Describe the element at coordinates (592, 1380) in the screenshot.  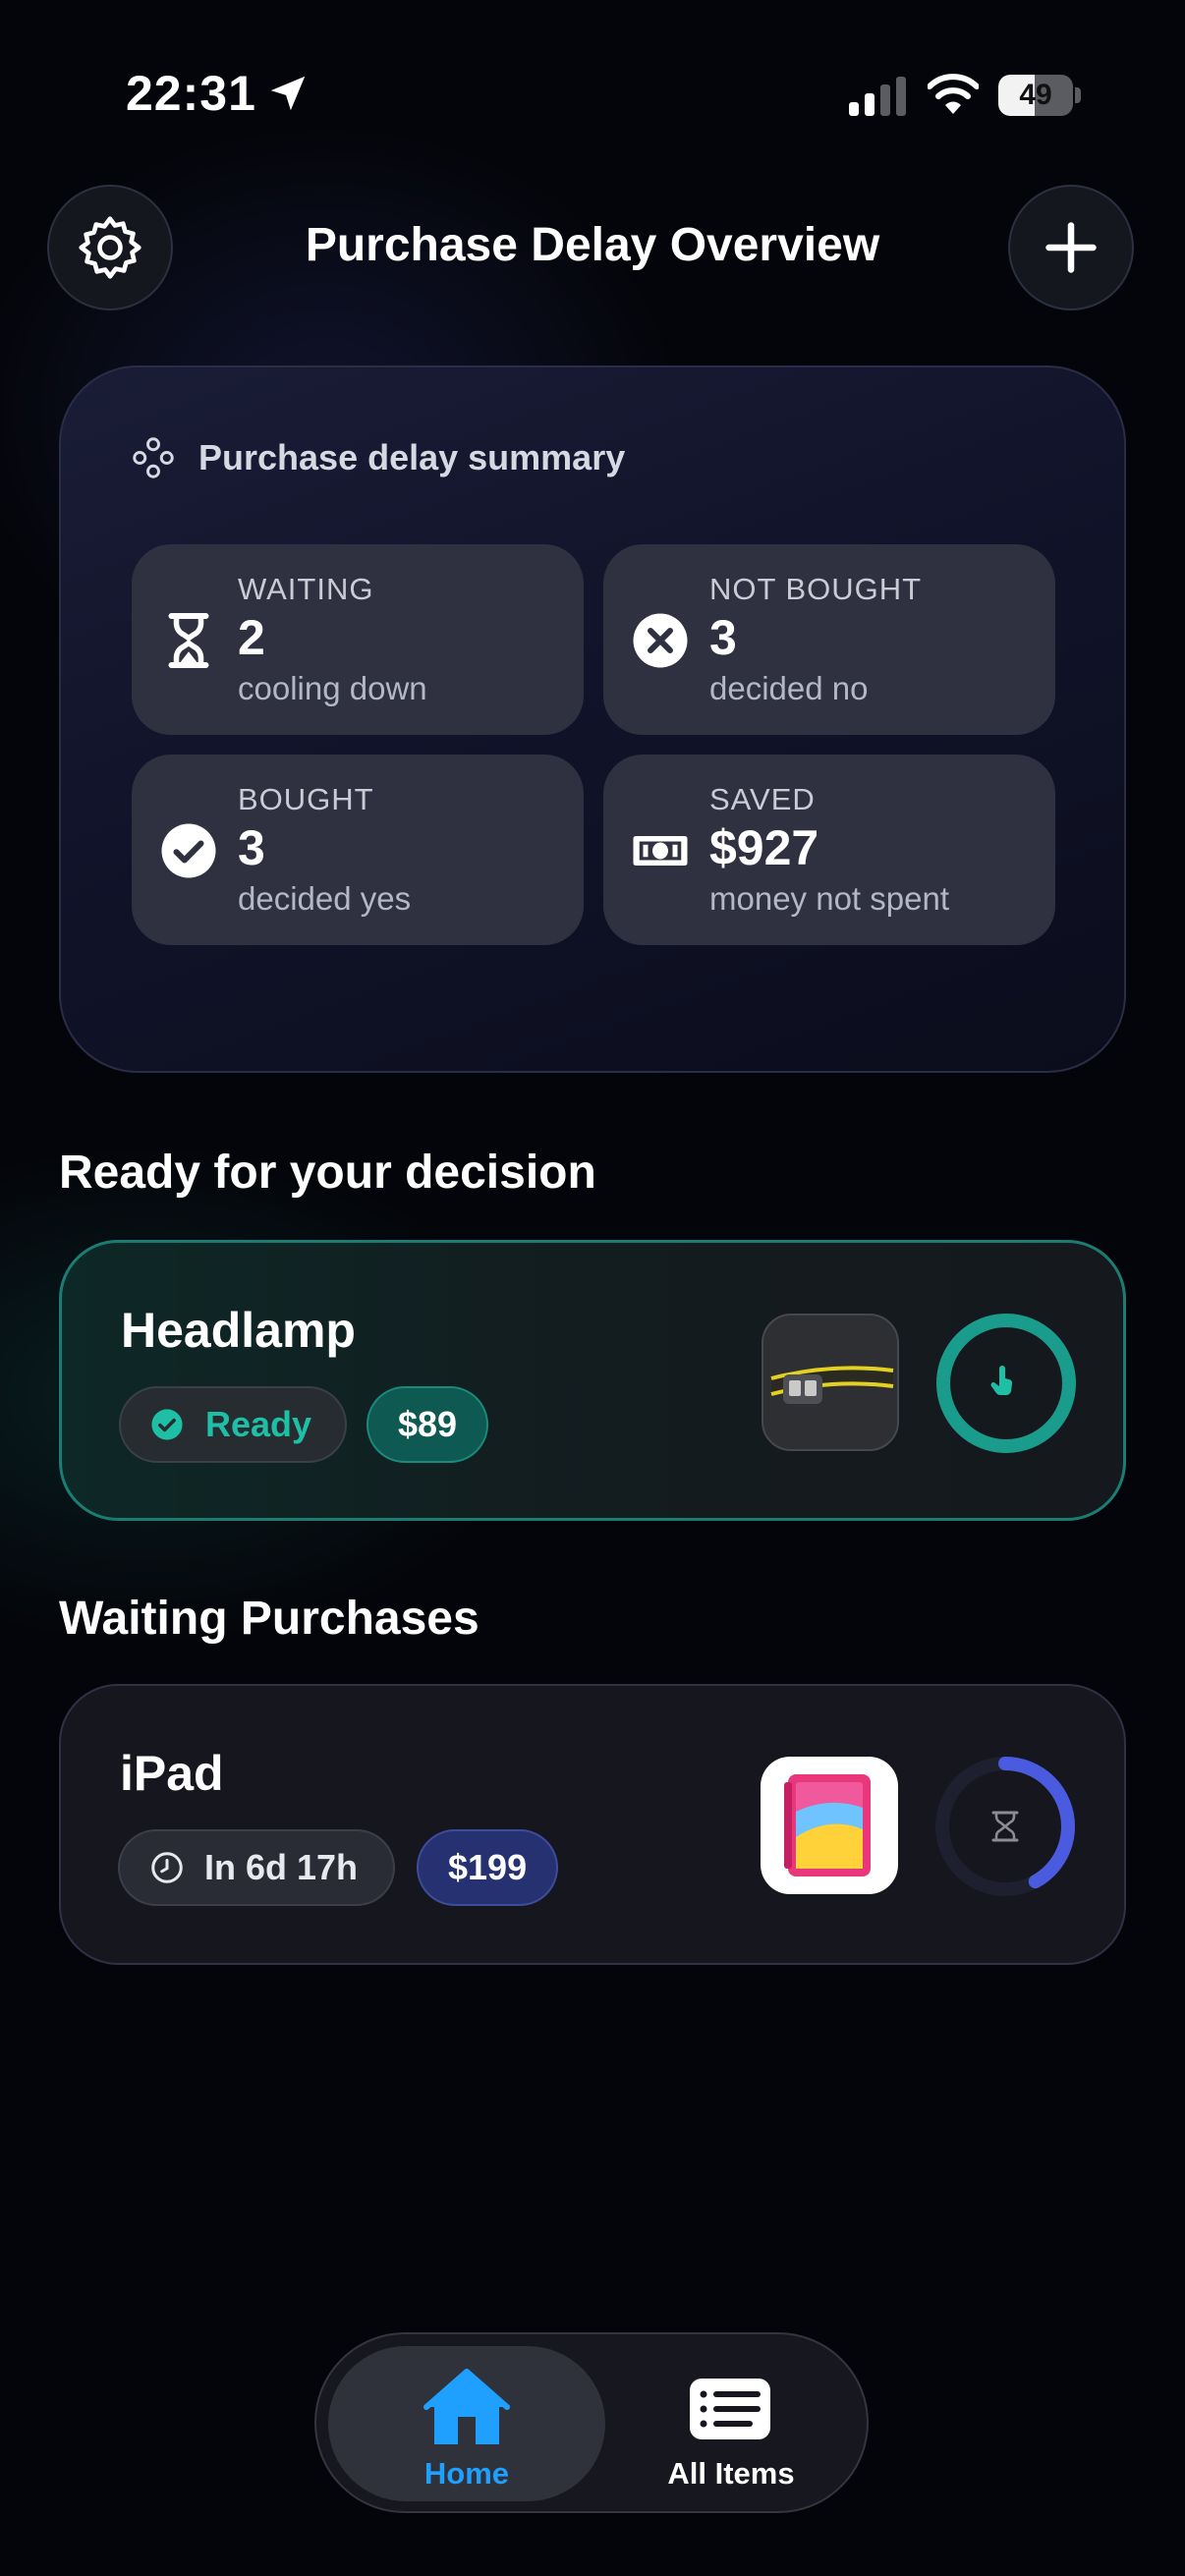
I see `ready-item-card: Headlamp Ready $89` at that location.